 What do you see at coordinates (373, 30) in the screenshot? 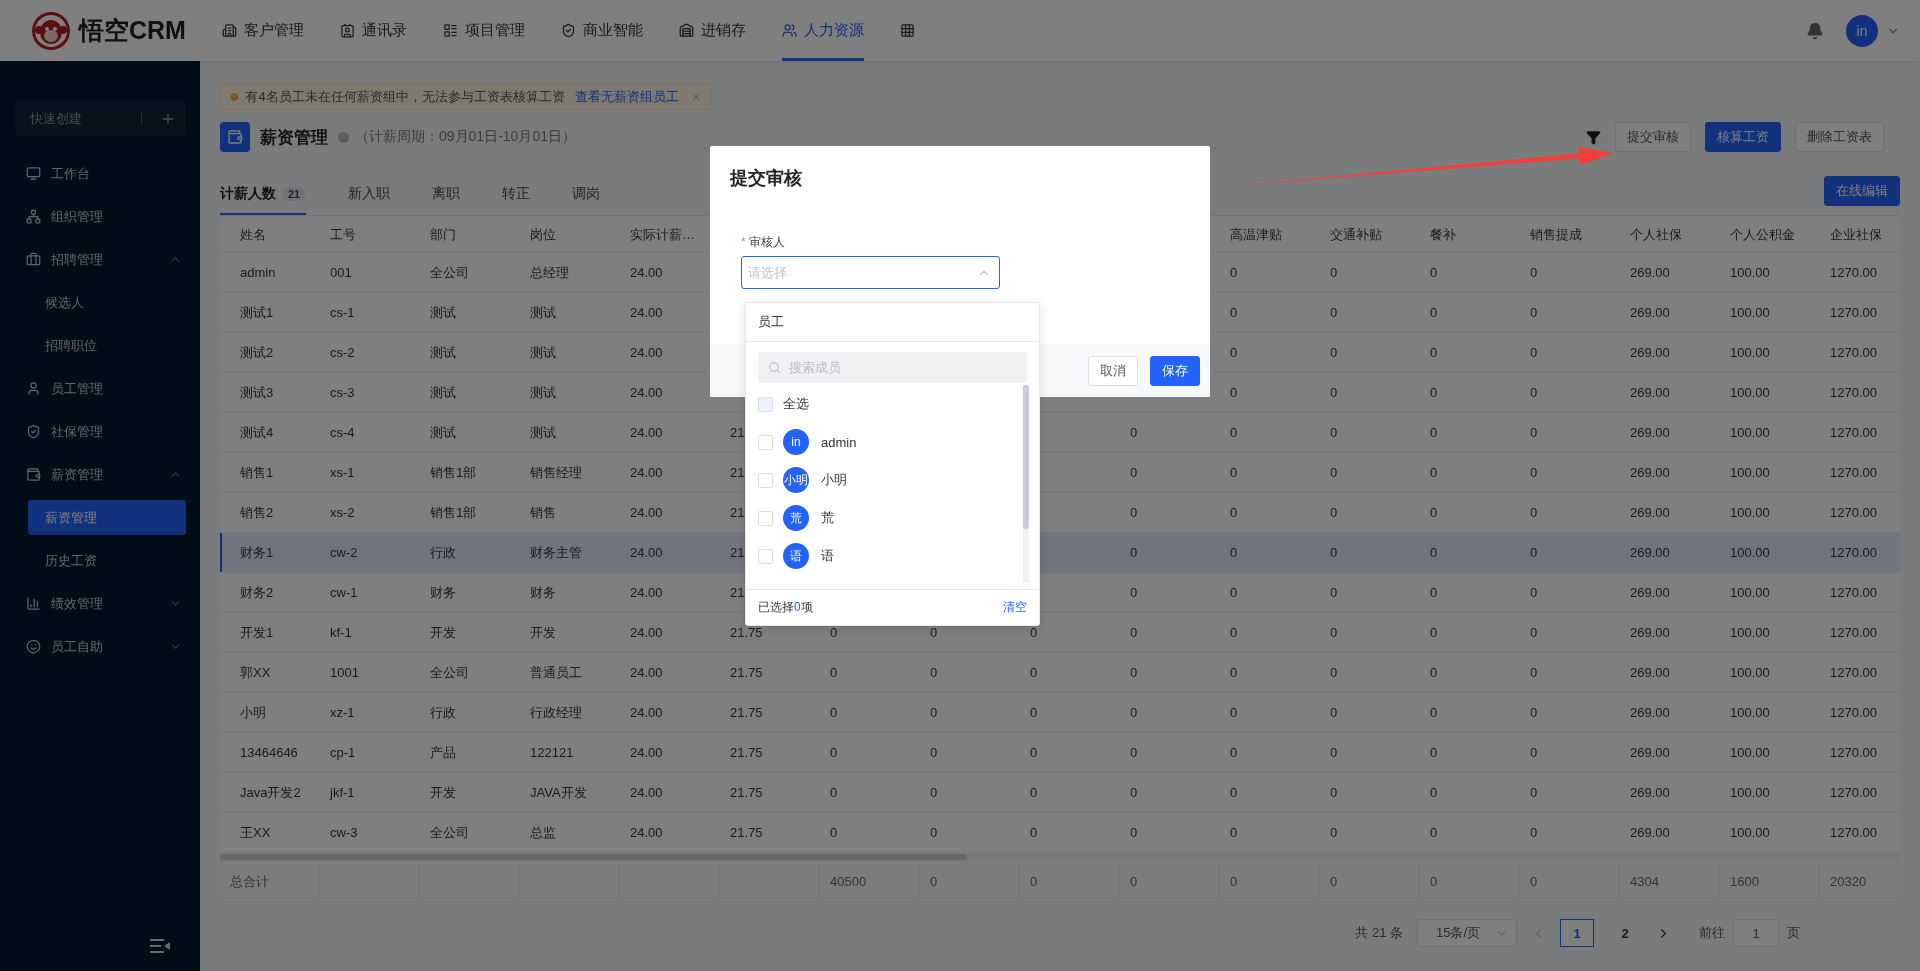
I see `nav-tab: 通讯录` at bounding box center [373, 30].